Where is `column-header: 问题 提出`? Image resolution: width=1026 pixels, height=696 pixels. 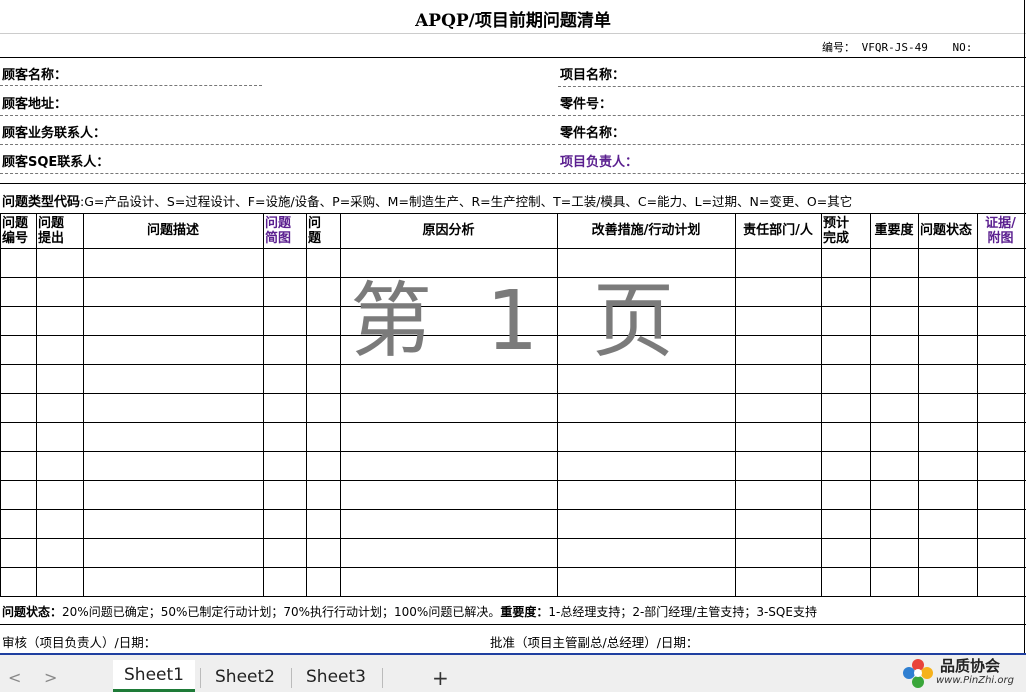
column-header: 问题 提出 is located at coordinates (51, 230).